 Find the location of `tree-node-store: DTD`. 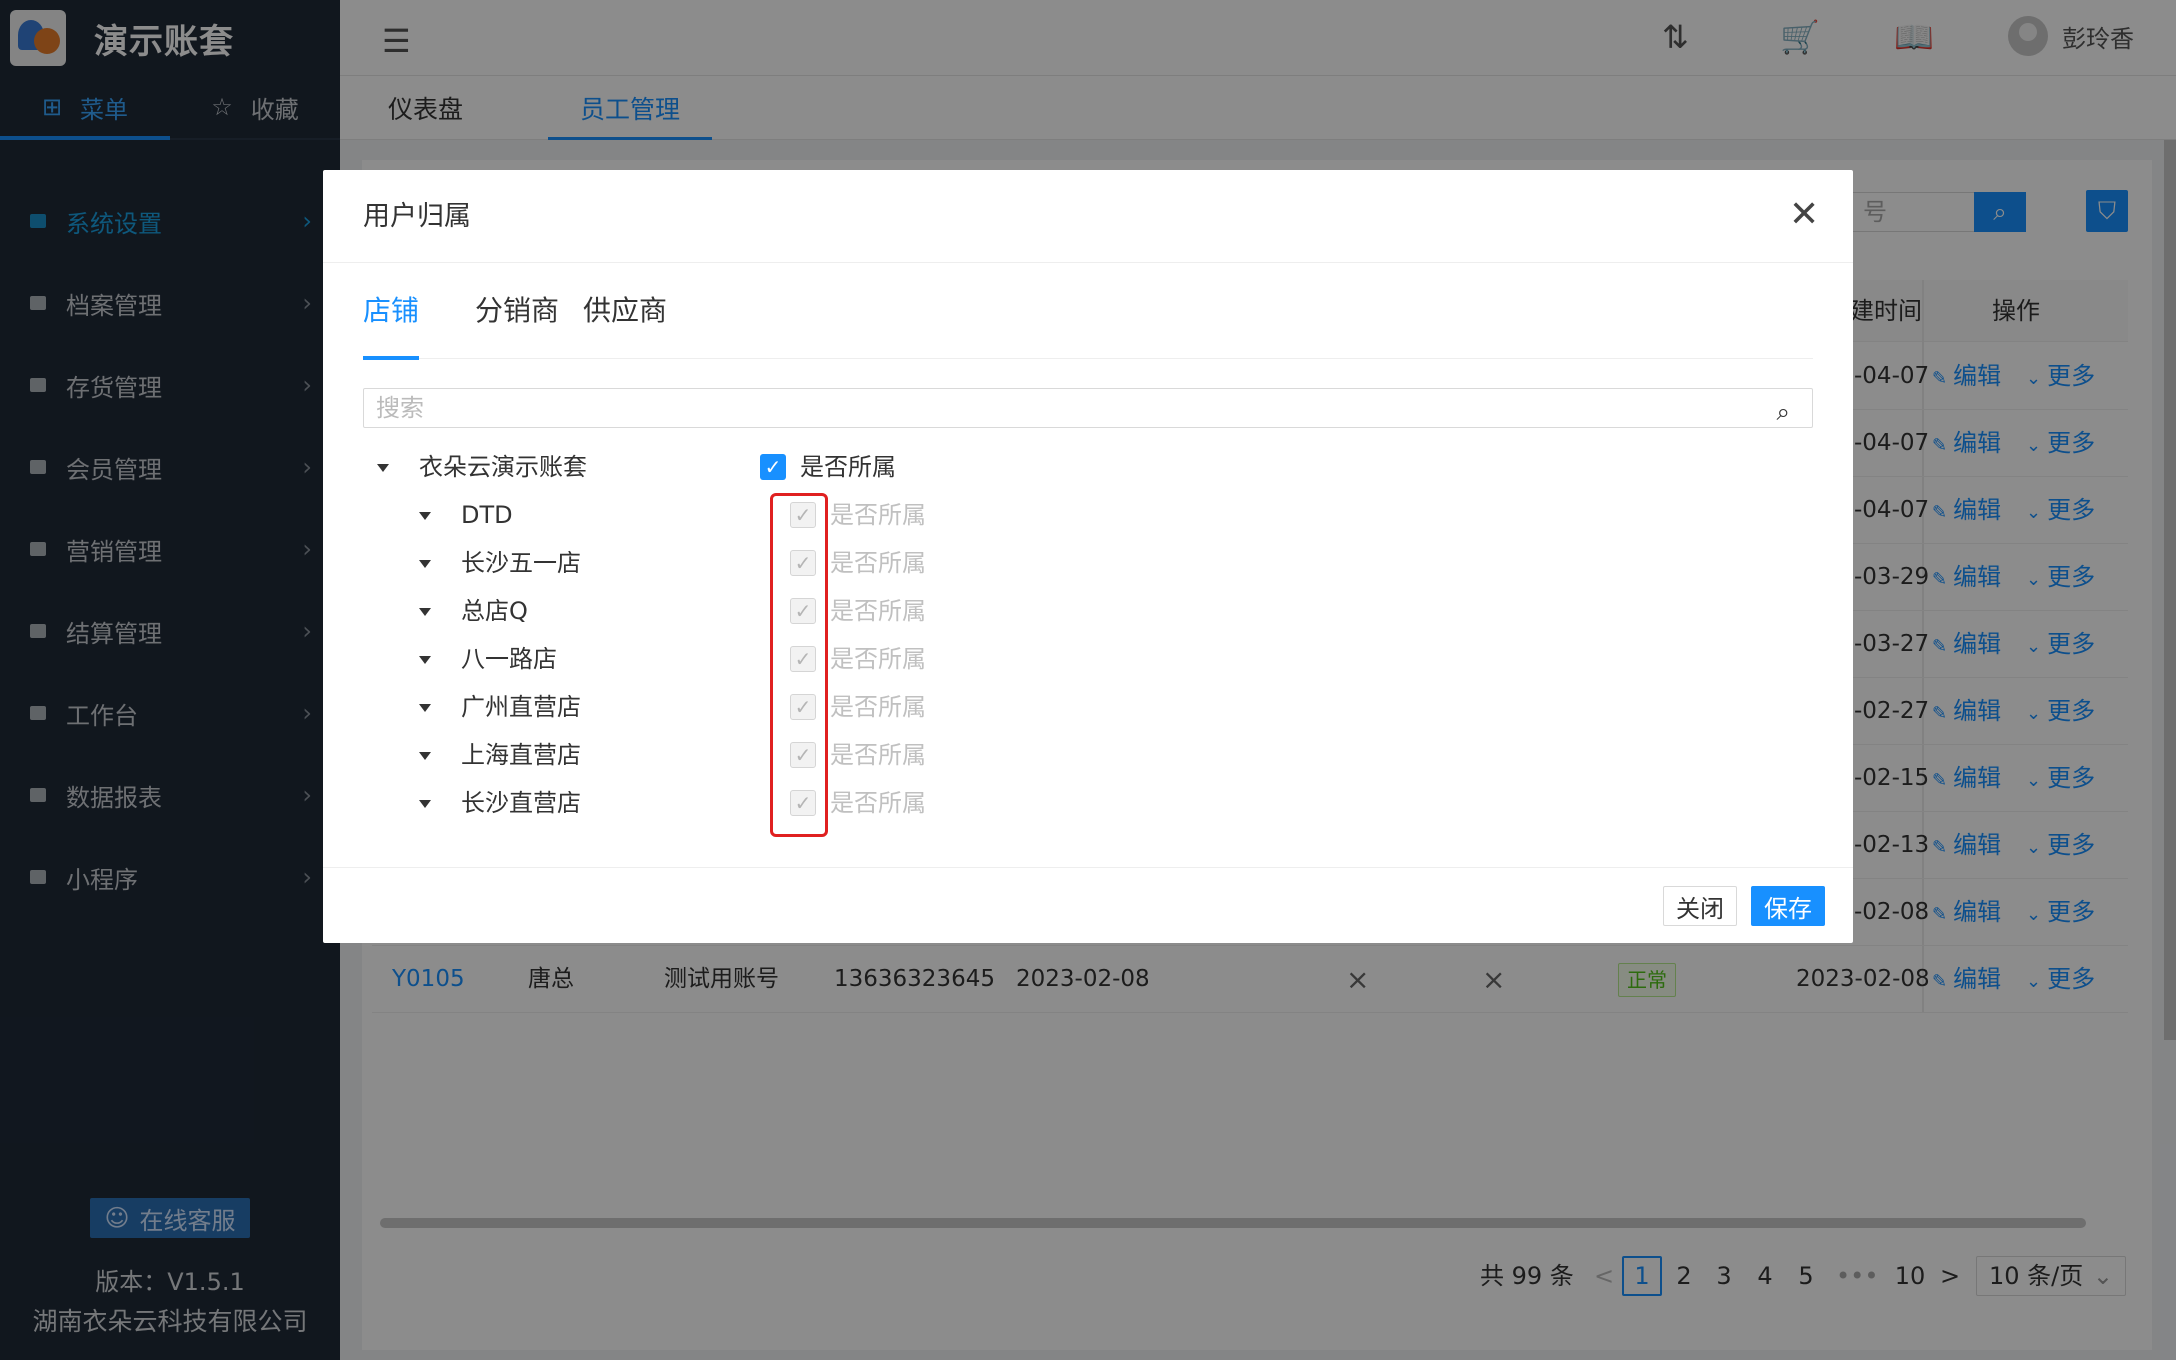

tree-node-store: DTD is located at coordinates (466, 515).